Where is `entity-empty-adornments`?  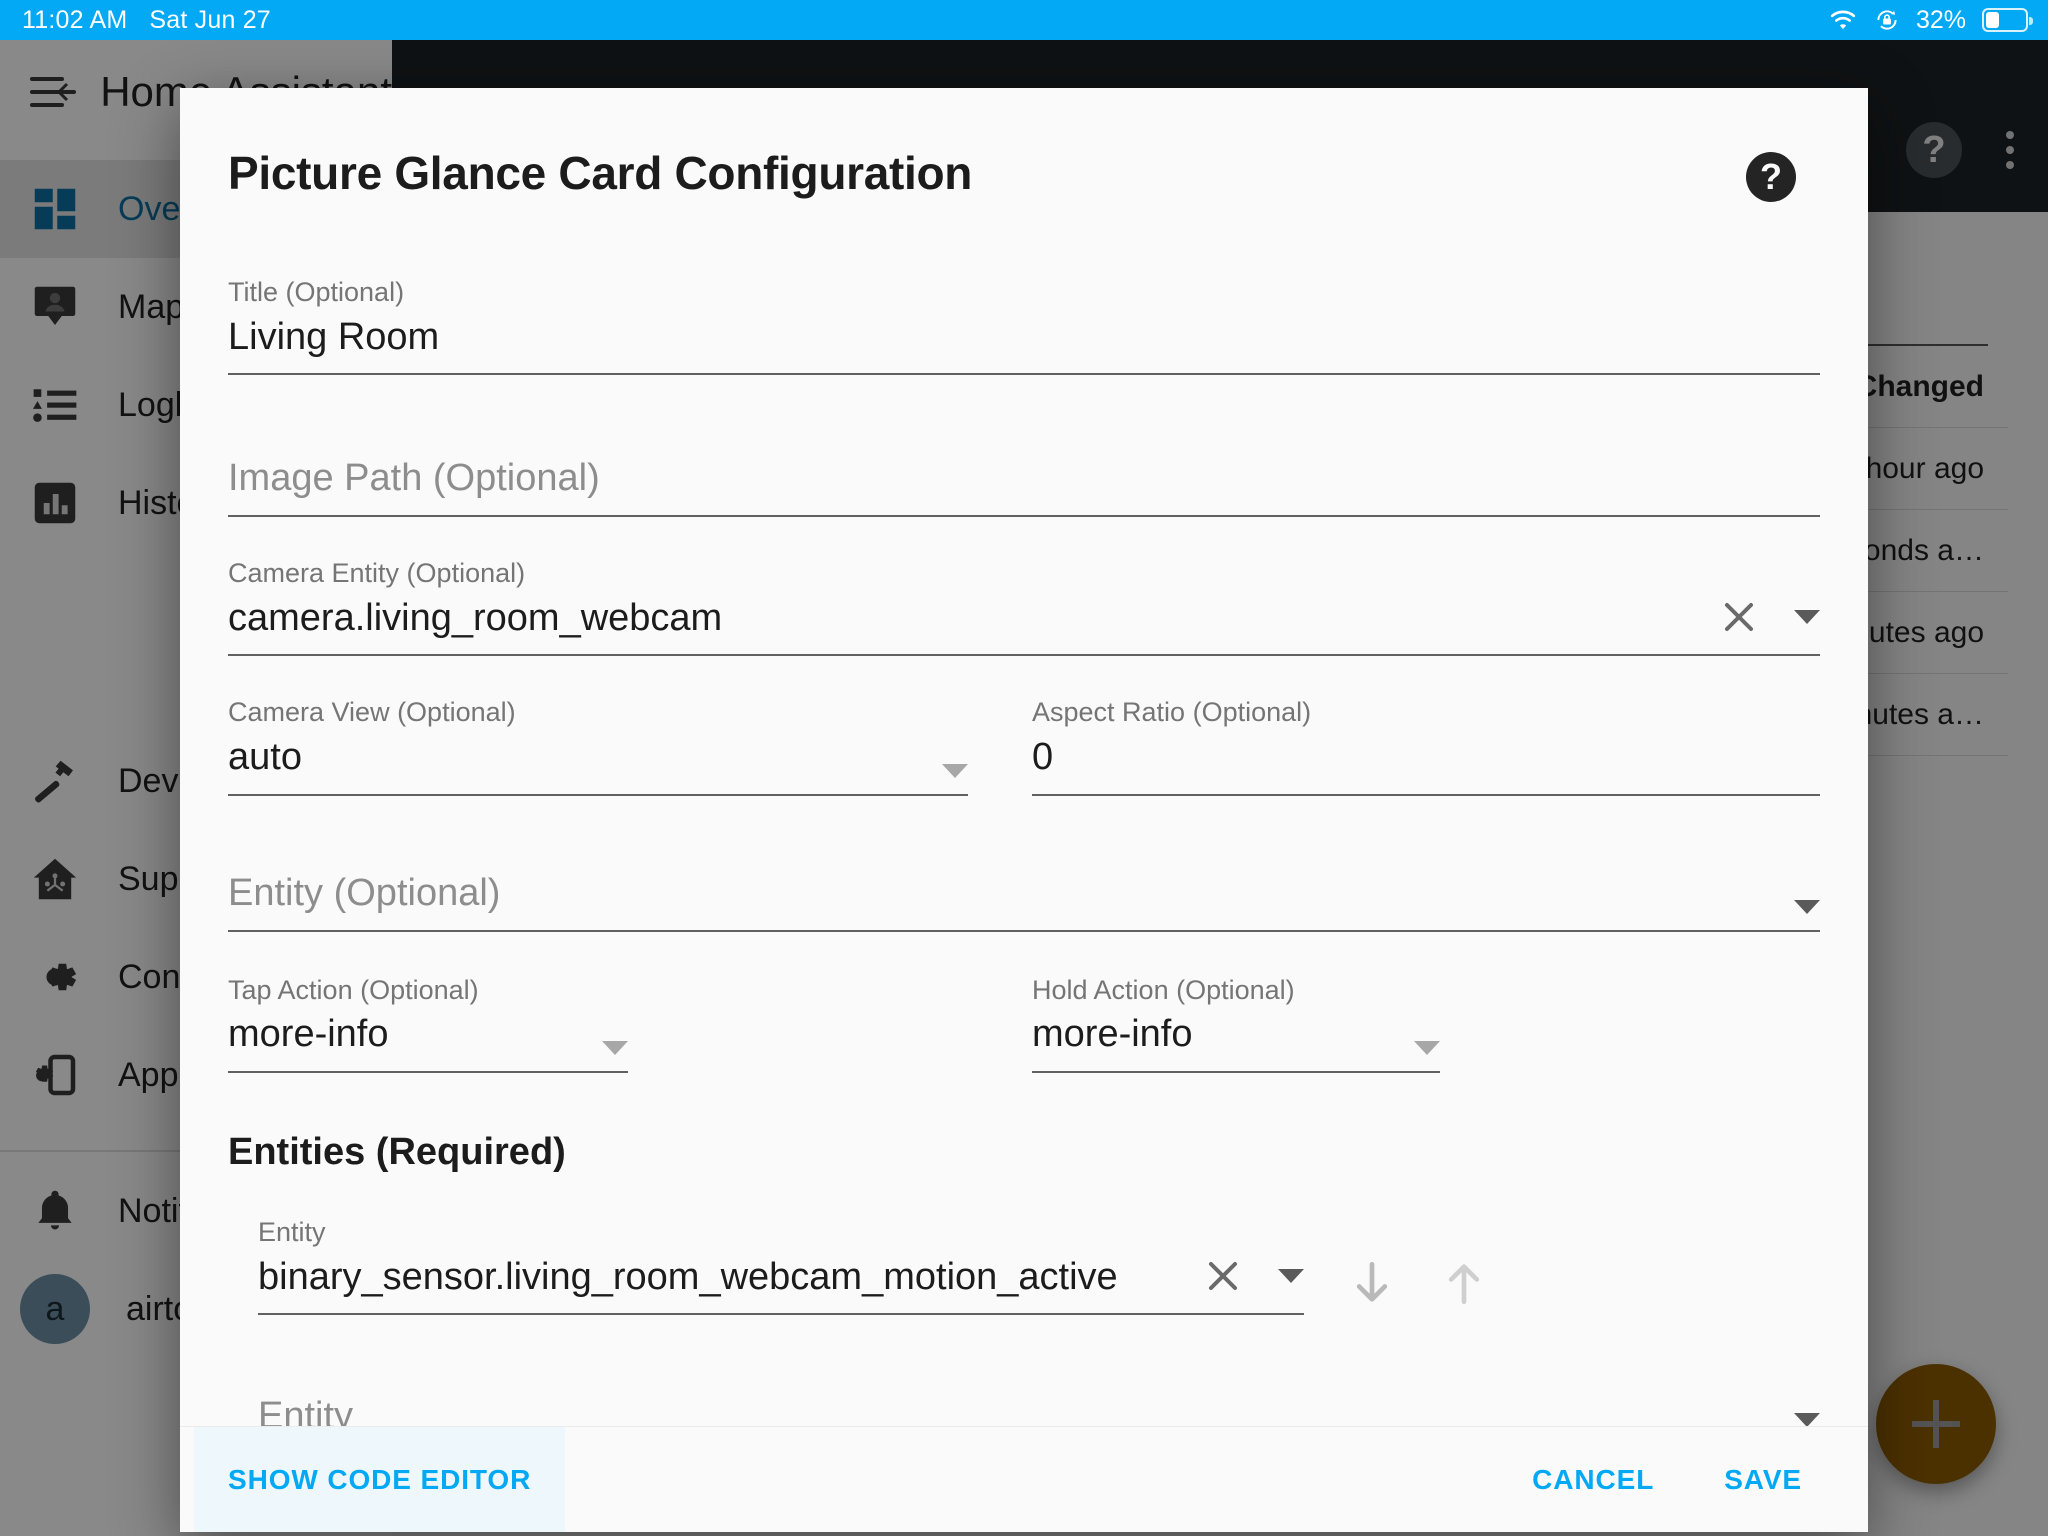
entity-empty-adornments is located at coordinates (1807, 1419).